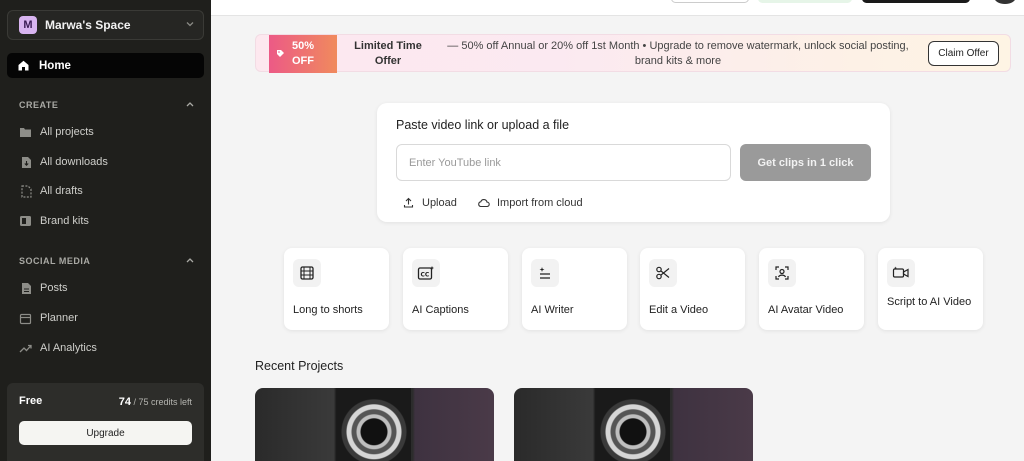 Image resolution: width=1024 pixels, height=461 pixels. Describe the element at coordinates (545, 273) in the screenshot. I see `writer-icon` at that location.